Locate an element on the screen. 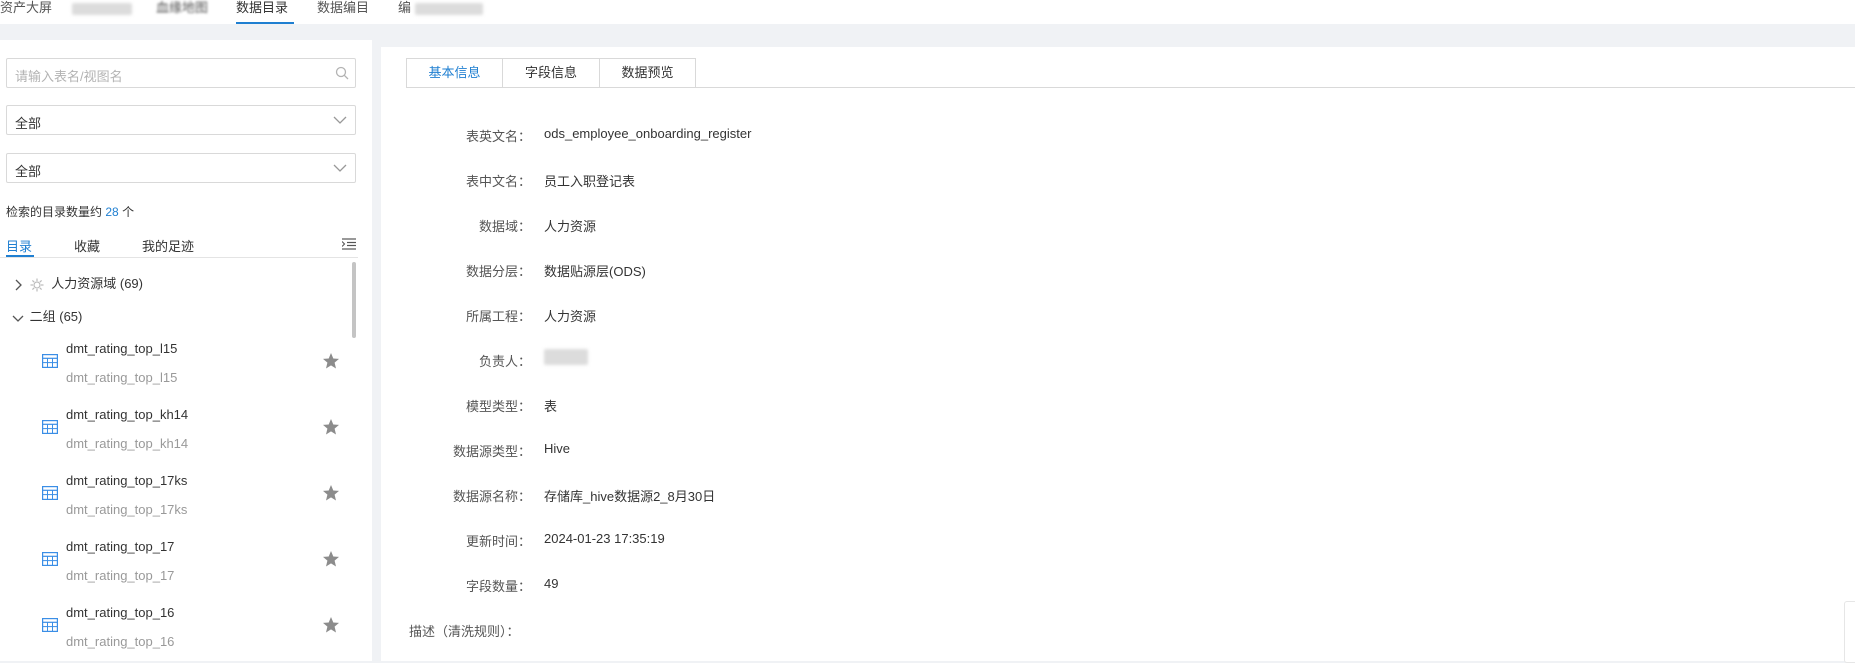  search-placeholder: 请输入表名/视图名 is located at coordinates (69, 76).